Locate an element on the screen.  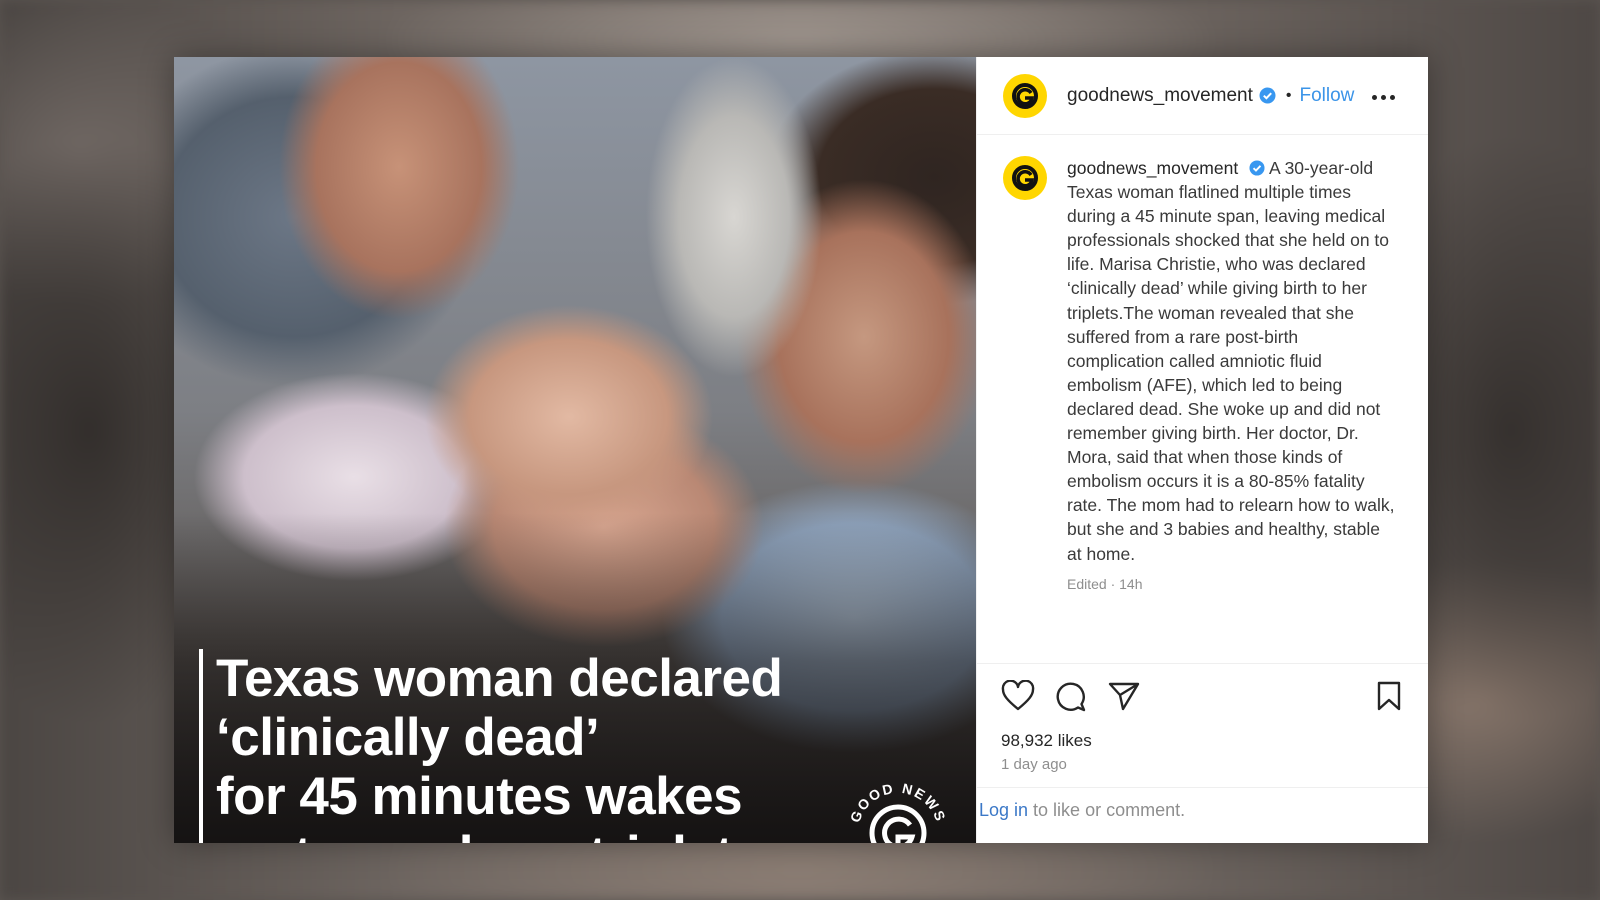
account-avatar is located at coordinates (1025, 95).